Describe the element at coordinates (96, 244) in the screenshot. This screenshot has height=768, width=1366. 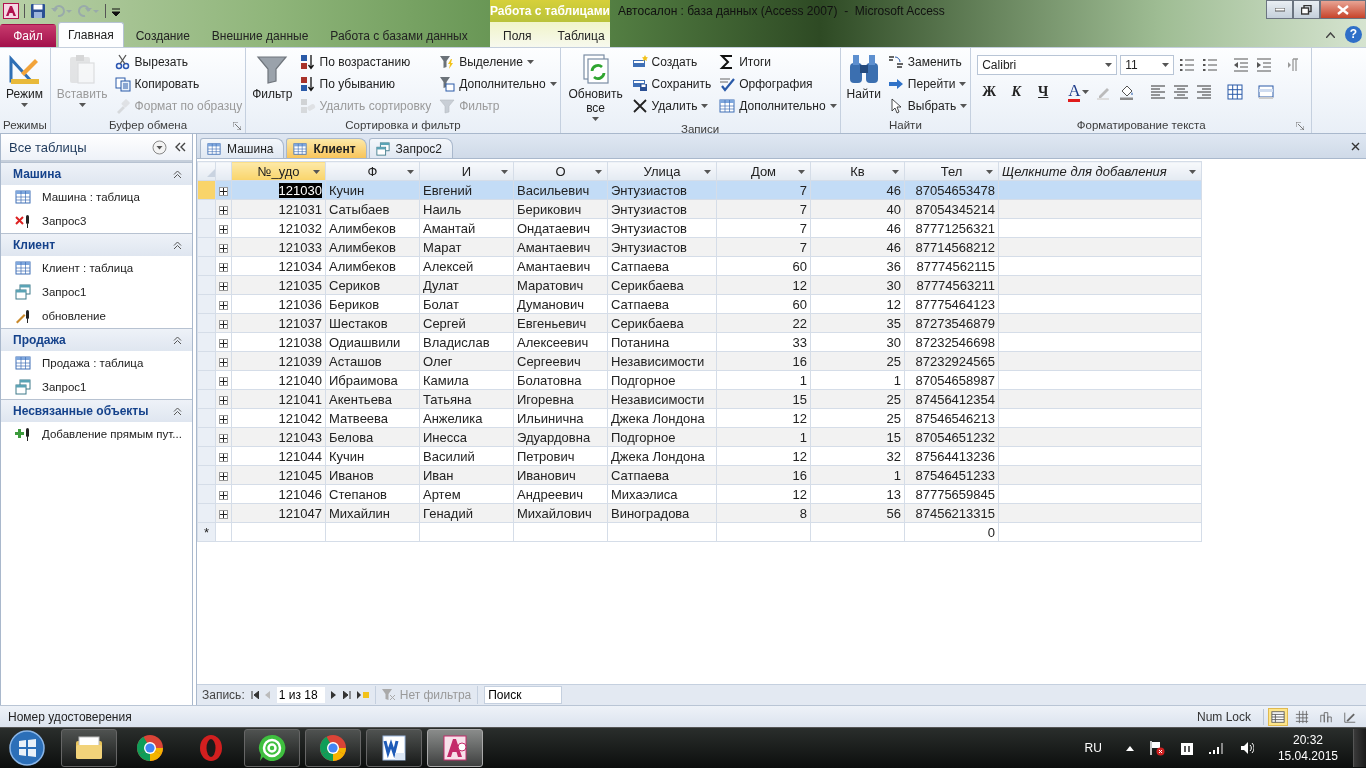
I see `navigation-group-header: Клиент` at that location.